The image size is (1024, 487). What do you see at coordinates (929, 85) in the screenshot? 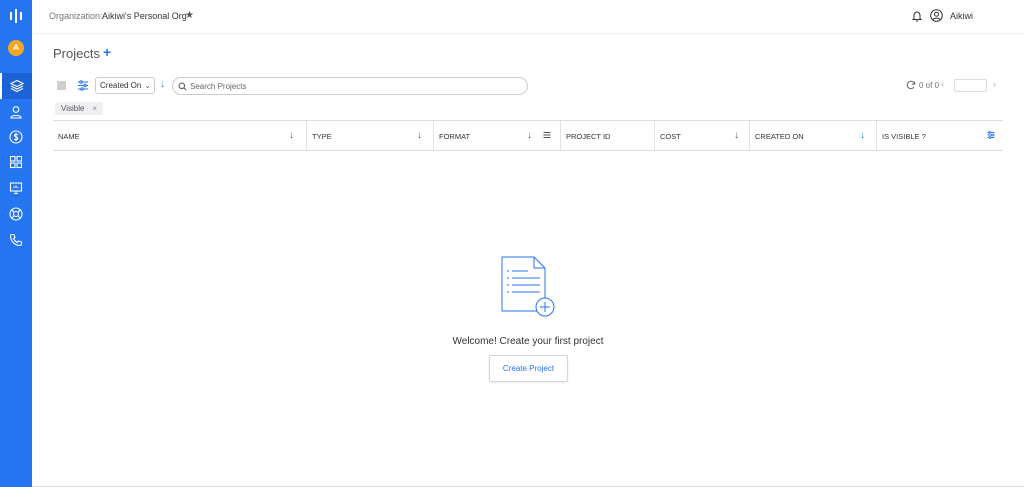
I see `pager-count: 0 of 0` at bounding box center [929, 85].